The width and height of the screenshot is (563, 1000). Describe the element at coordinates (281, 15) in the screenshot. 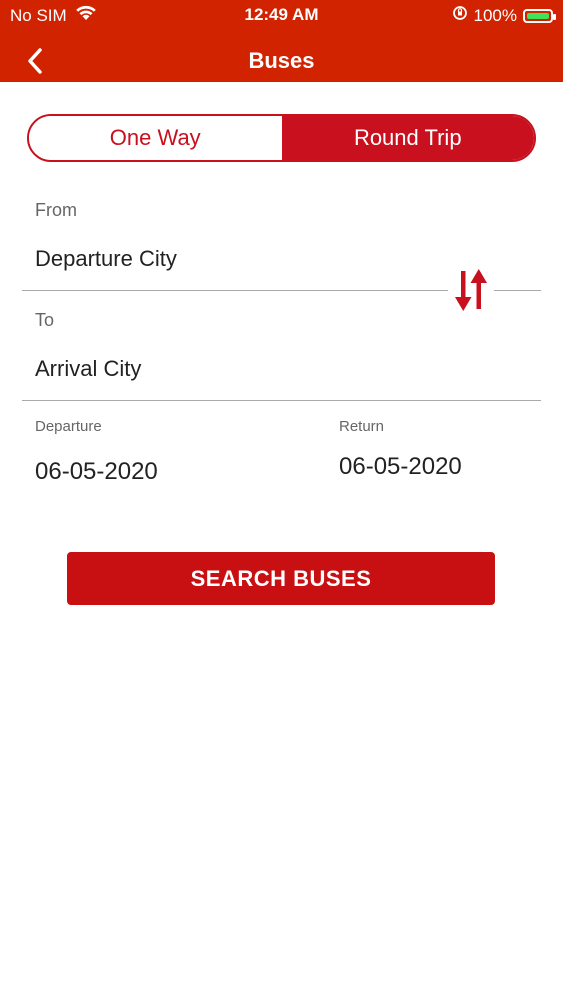

I see `status-bar: No SIM 12:49 AM 100%` at that location.